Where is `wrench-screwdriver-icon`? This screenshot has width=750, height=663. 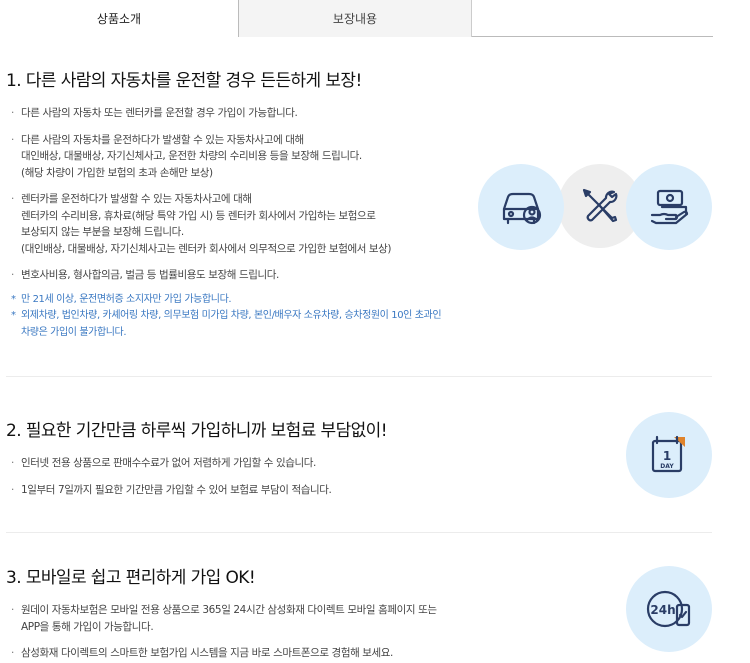 wrench-screwdriver-icon is located at coordinates (600, 205).